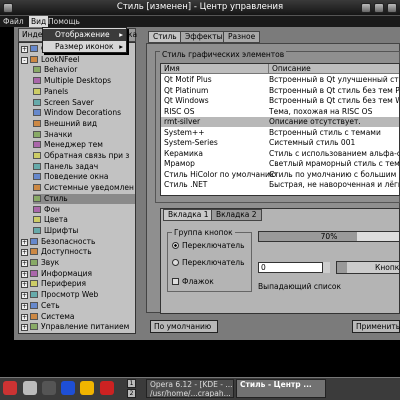 The height and width of the screenshot is (400, 400). Describe the element at coordinates (84, 198) in the screenshot. I see `tree-item: Стиль` at that location.